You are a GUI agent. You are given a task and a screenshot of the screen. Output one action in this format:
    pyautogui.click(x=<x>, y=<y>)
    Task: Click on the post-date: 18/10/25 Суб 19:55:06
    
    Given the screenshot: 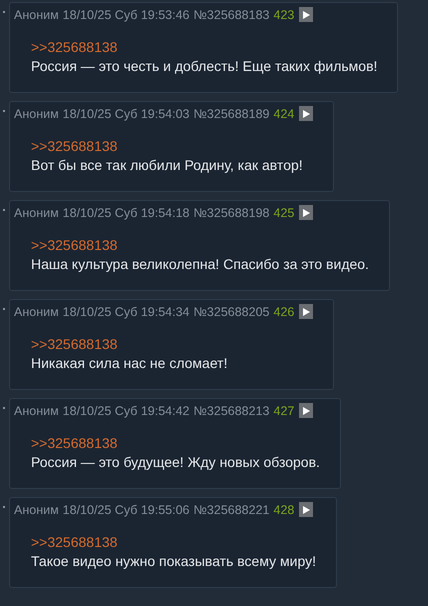 What is the action you would take?
    pyautogui.click(x=126, y=509)
    